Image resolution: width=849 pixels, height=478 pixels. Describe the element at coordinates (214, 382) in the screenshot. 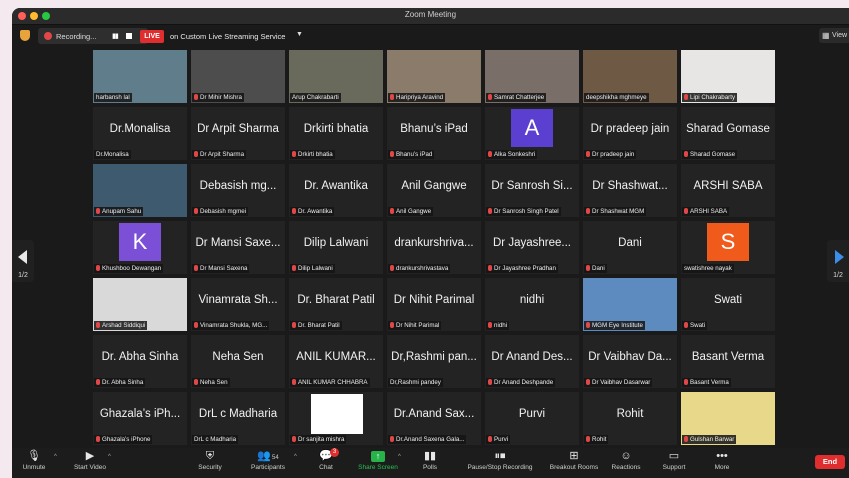

I see `participant-name-text: Neha Sen` at that location.